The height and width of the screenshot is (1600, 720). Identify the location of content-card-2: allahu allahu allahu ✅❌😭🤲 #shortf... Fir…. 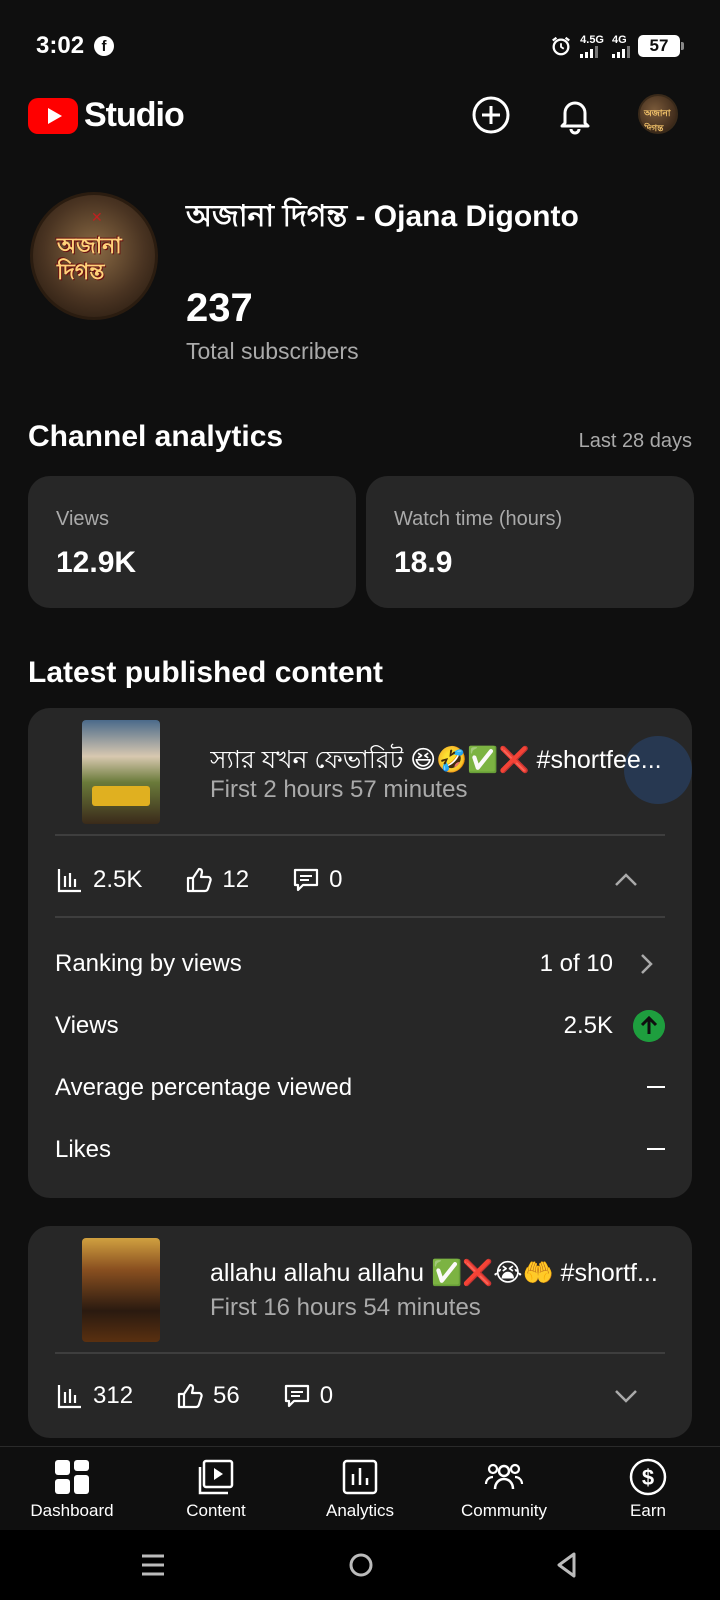
(360, 1332).